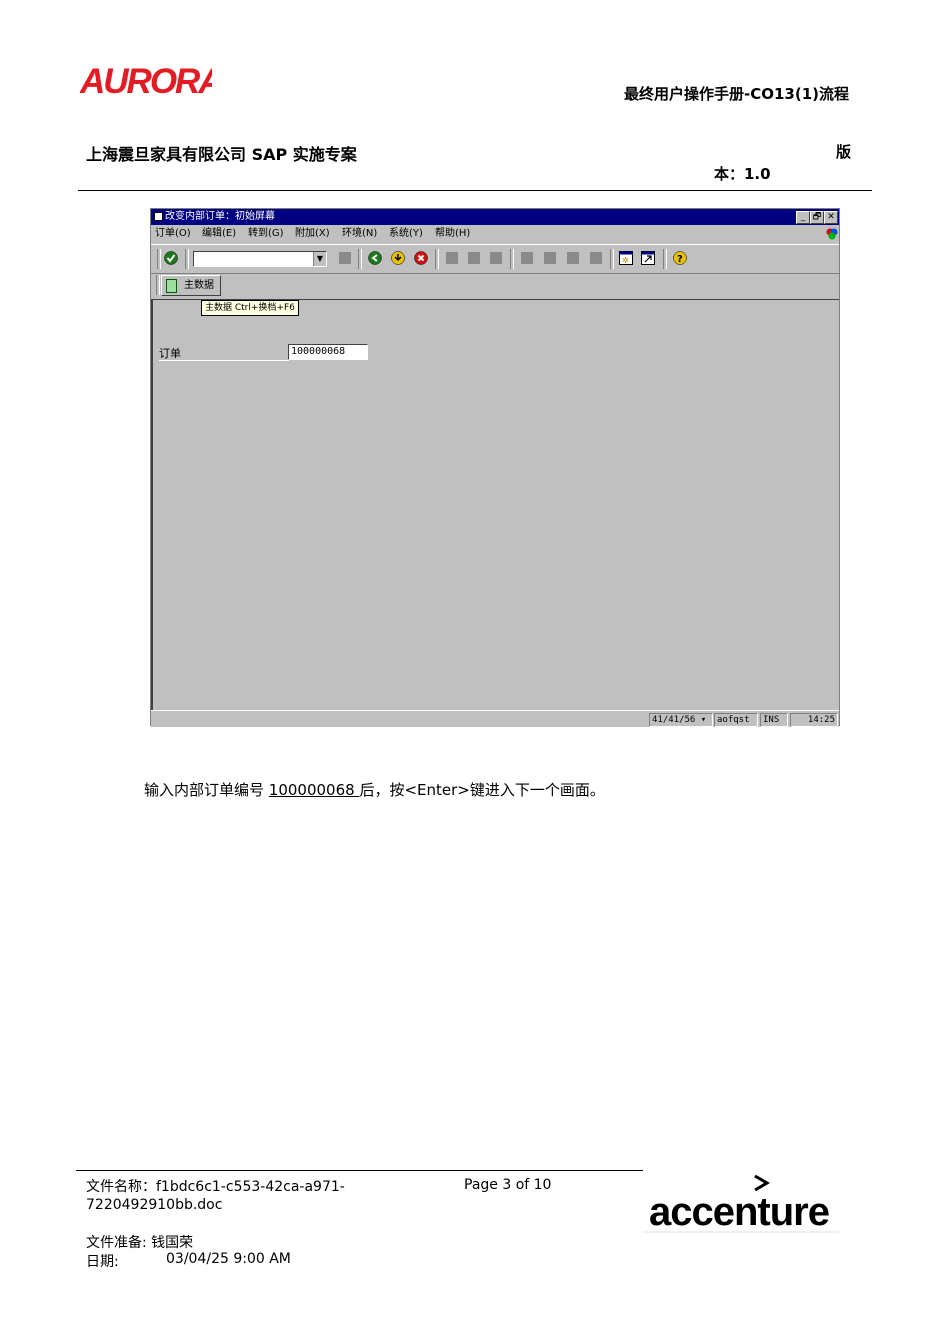 This screenshot has height=1344, width=950. Describe the element at coordinates (345, 258) in the screenshot. I see `save-icon` at that location.